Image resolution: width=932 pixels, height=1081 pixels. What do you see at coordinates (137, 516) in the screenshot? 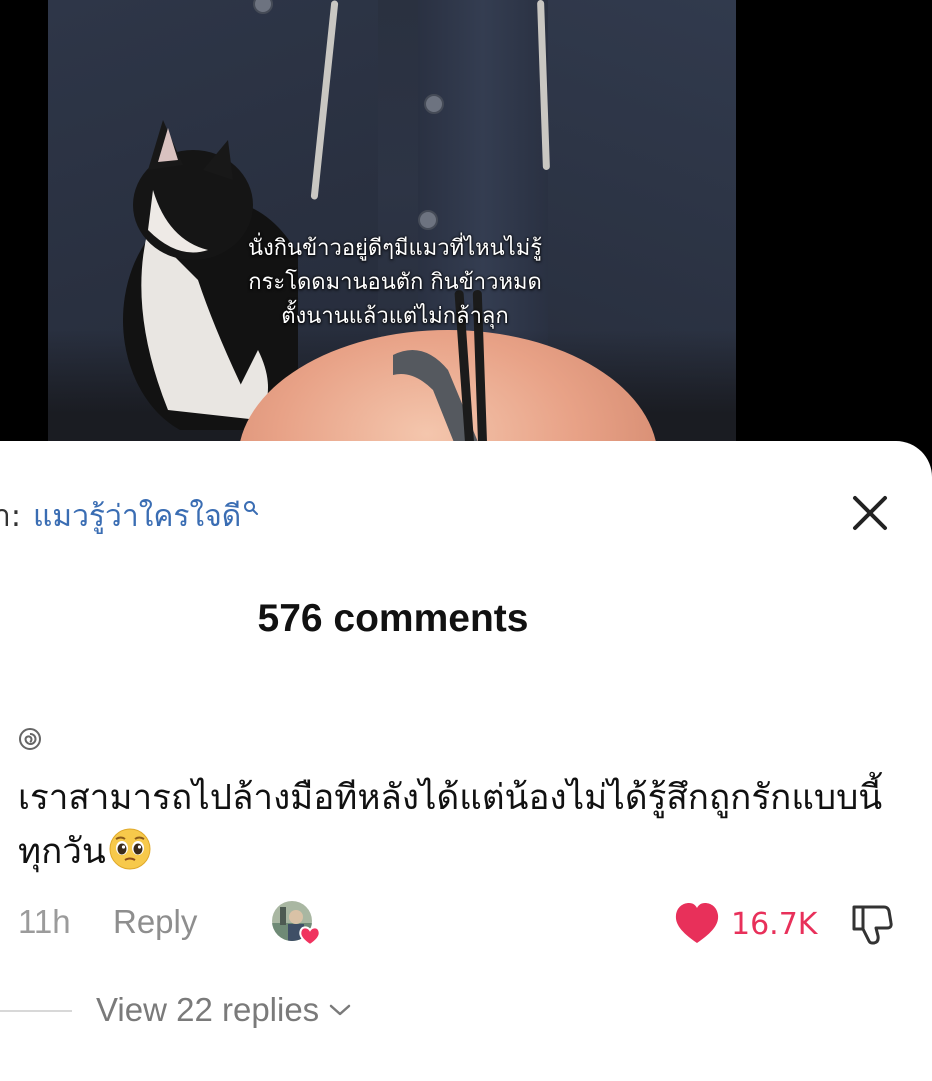
I see `search-term: แมวรู้ว่าใครใจดี` at bounding box center [137, 516].